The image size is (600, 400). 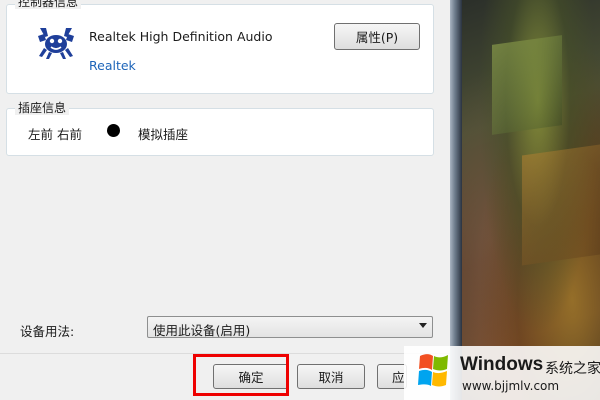 What do you see at coordinates (392, 376) in the screenshot?
I see `apply-button: 应` at bounding box center [392, 376].